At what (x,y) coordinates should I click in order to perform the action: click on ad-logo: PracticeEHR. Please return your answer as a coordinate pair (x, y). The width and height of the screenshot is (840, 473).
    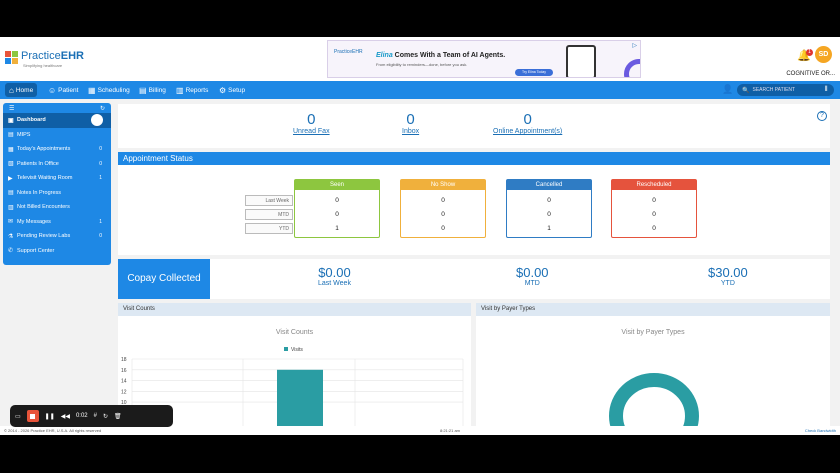
    Looking at the image, I should click on (348, 52).